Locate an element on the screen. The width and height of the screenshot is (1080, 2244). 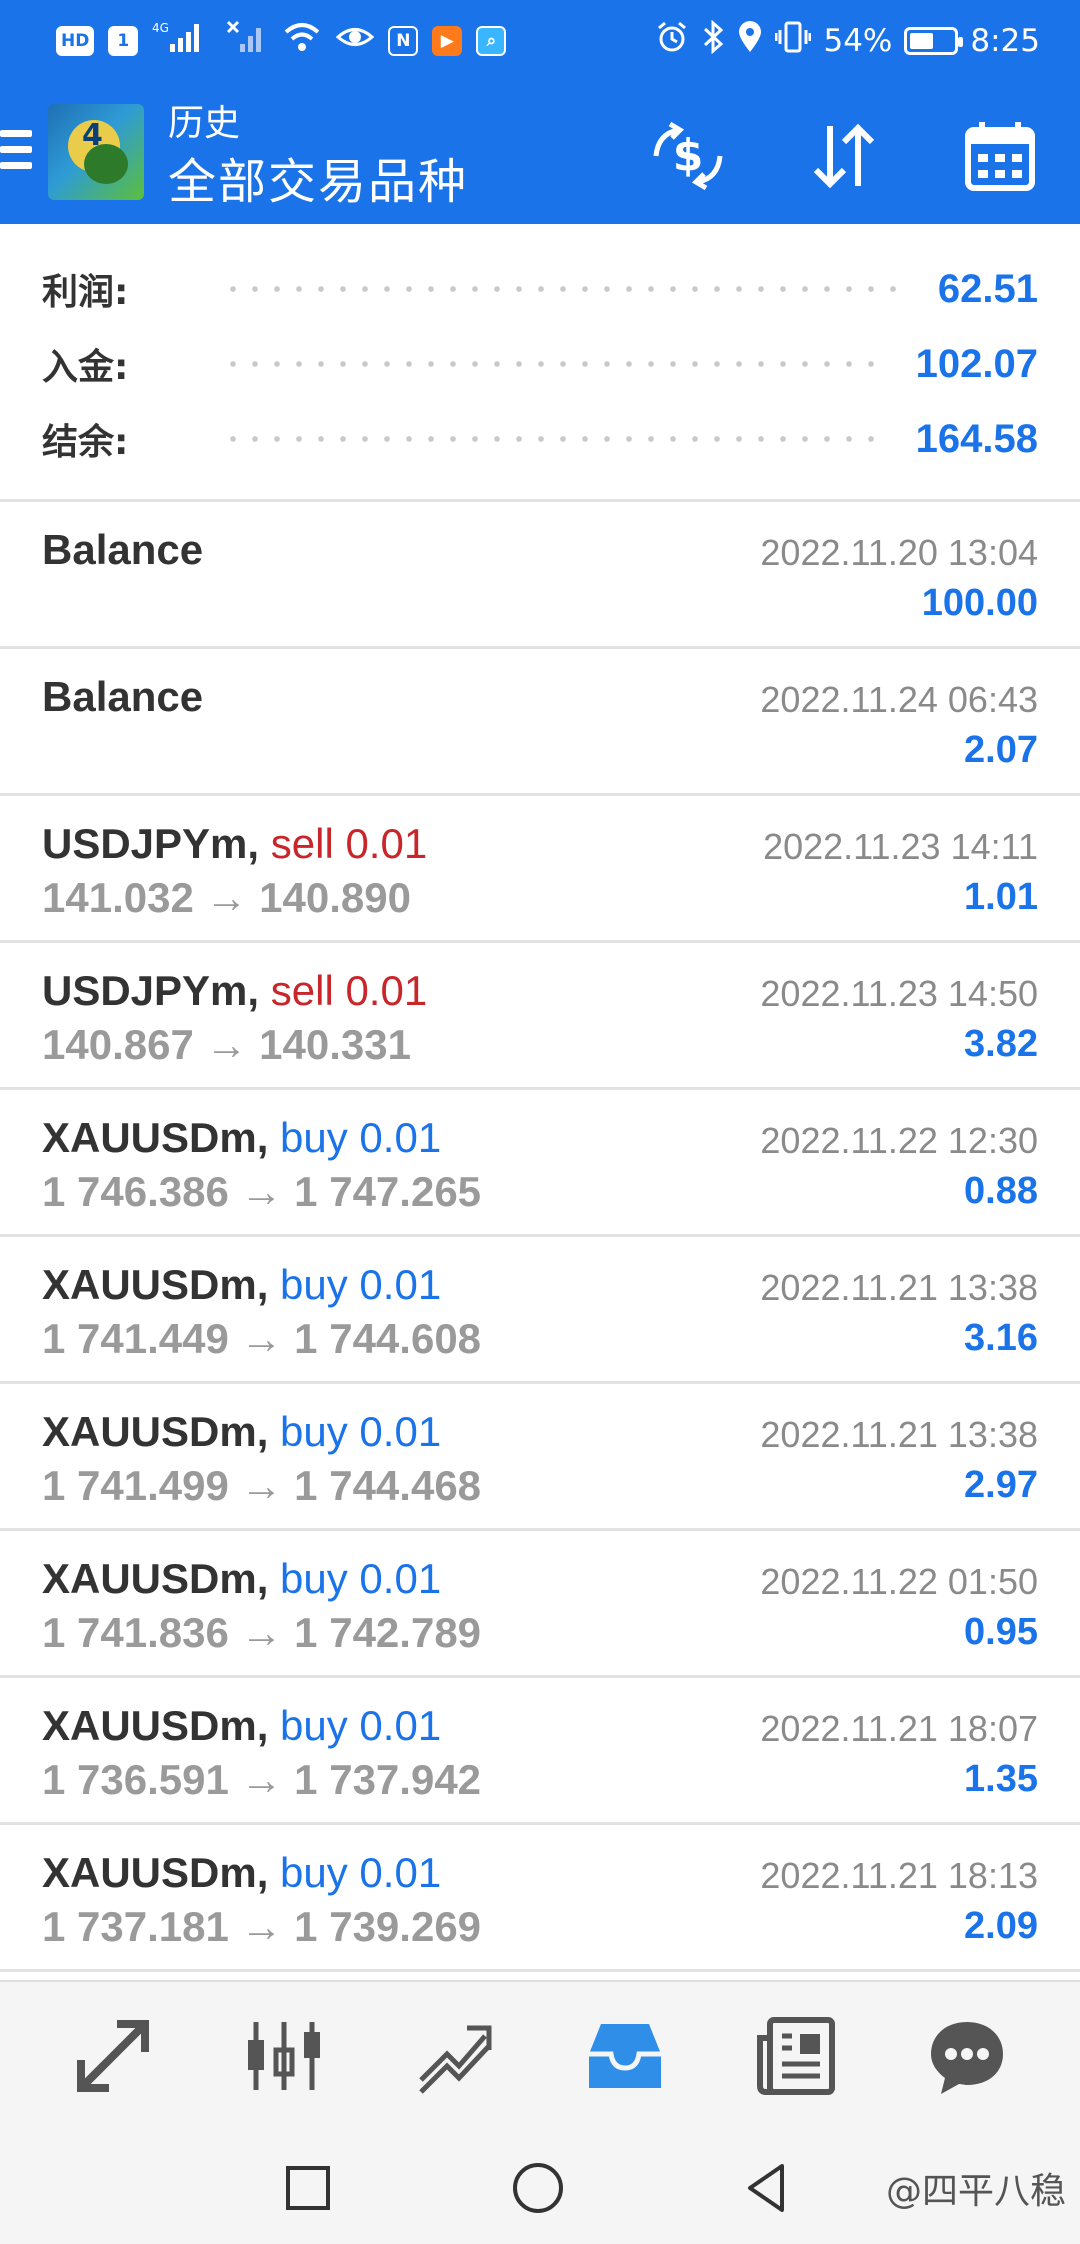
chat-icon is located at coordinates (967, 2056).